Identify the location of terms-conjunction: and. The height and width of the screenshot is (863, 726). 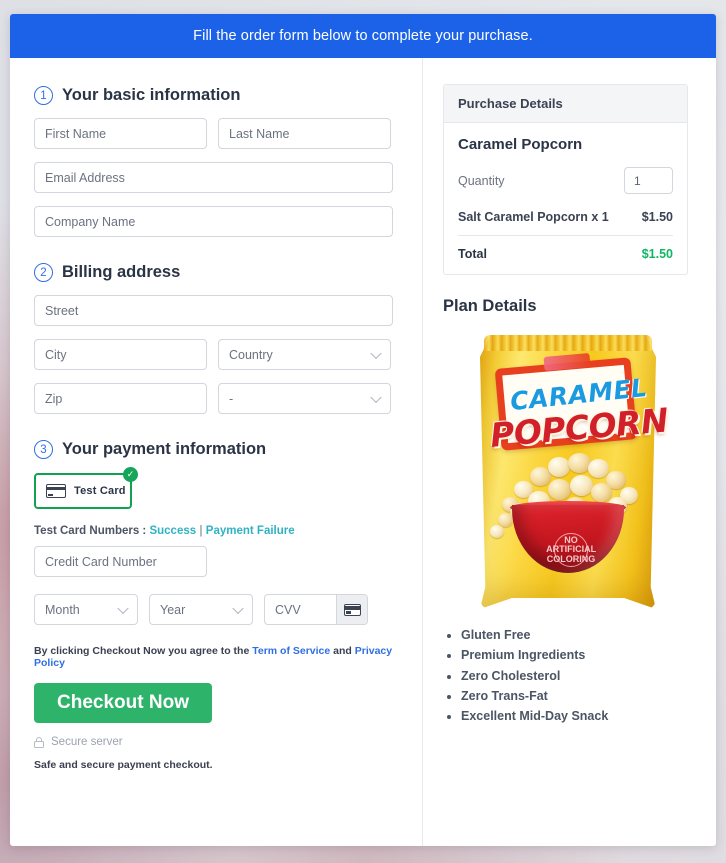
(342, 651).